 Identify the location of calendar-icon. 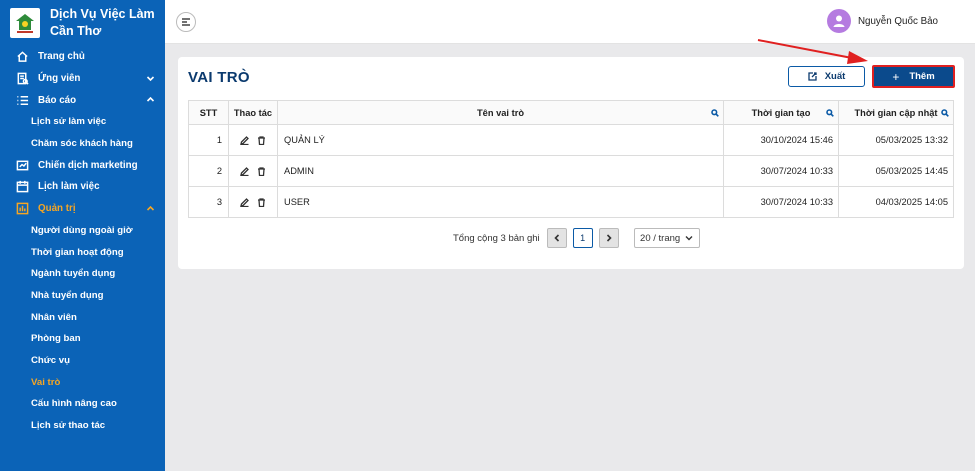
(22, 187).